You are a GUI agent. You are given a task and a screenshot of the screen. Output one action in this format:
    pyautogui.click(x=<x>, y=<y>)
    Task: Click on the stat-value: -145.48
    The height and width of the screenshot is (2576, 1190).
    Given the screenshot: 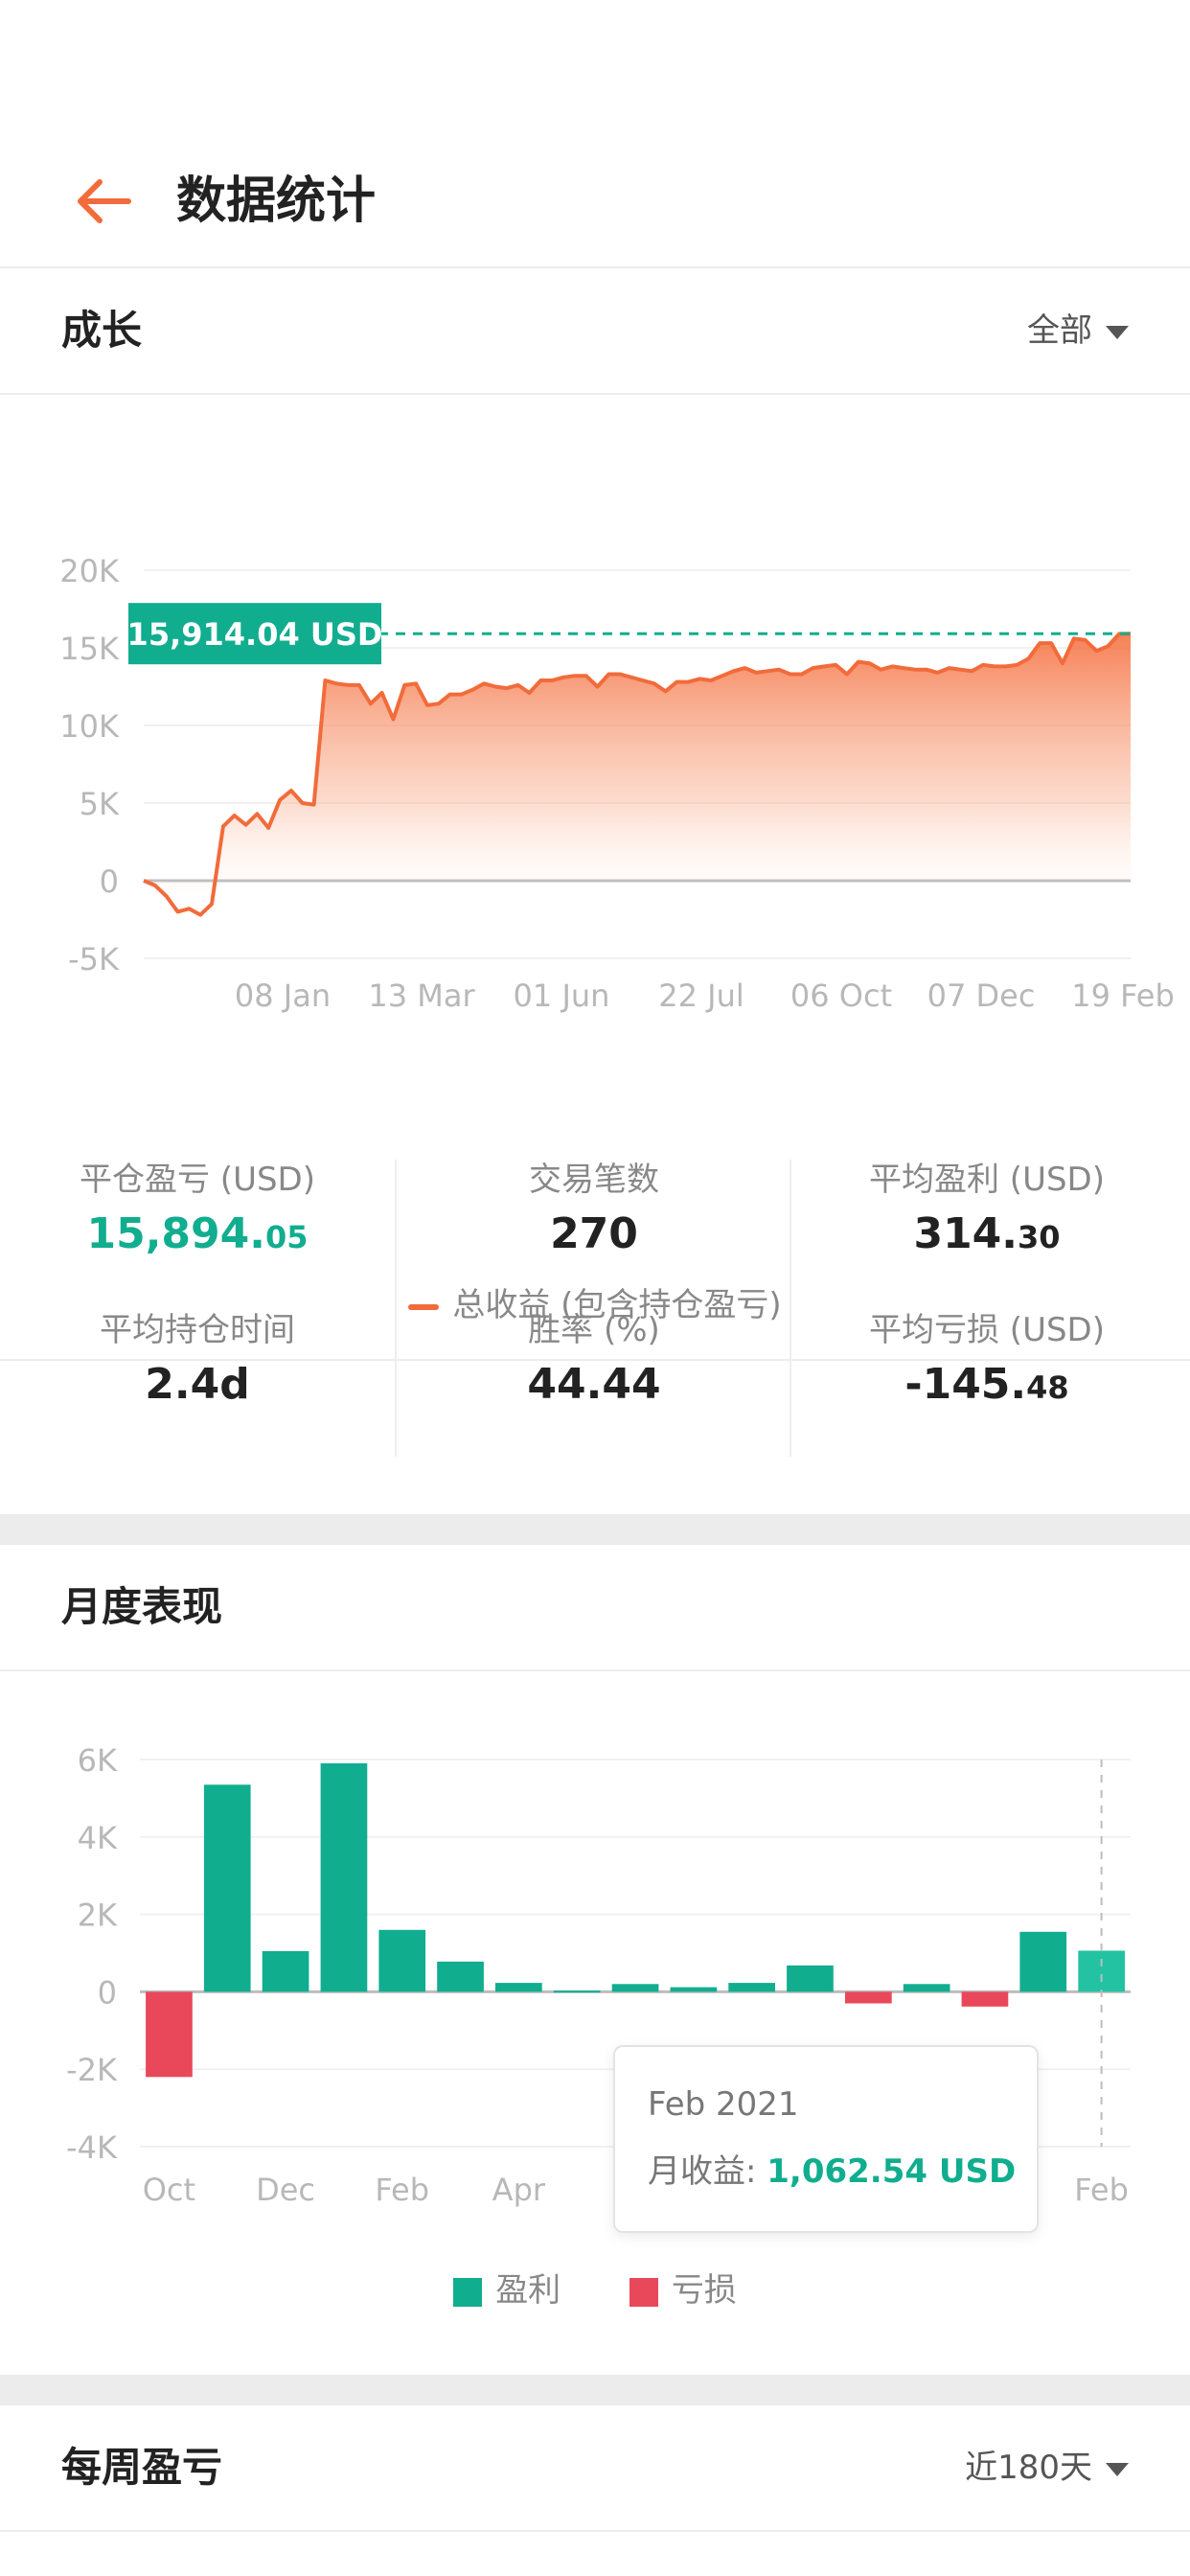 What is the action you would take?
    pyautogui.click(x=987, y=1386)
    